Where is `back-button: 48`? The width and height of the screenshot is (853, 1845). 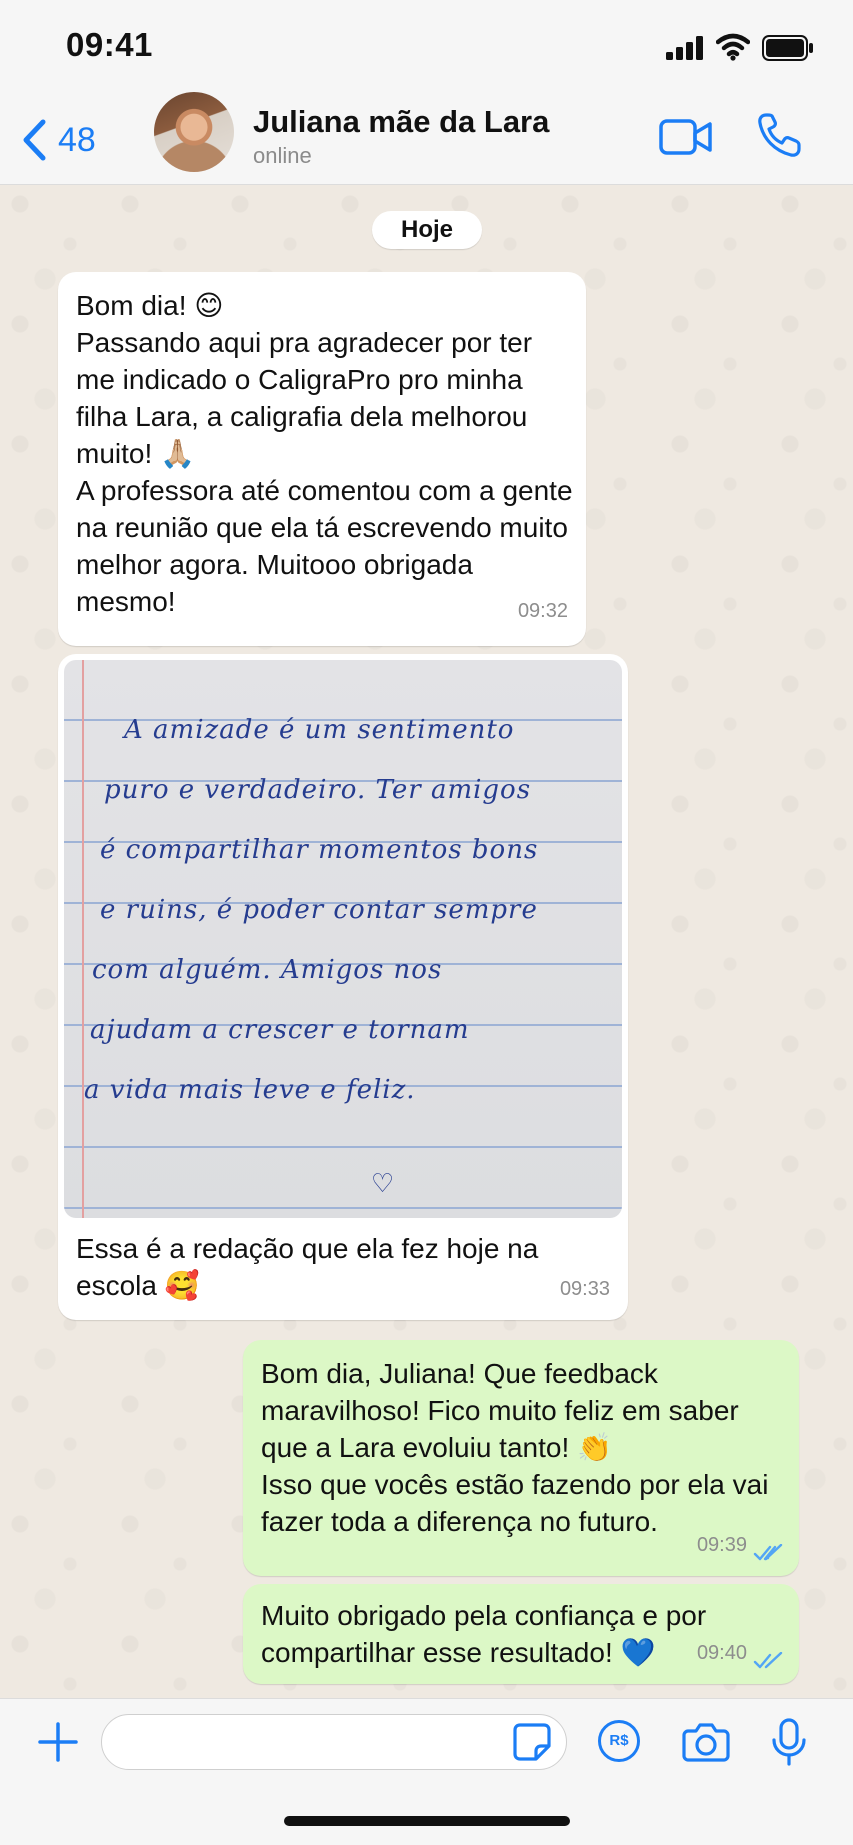
back-button: 48 is located at coordinates (59, 140).